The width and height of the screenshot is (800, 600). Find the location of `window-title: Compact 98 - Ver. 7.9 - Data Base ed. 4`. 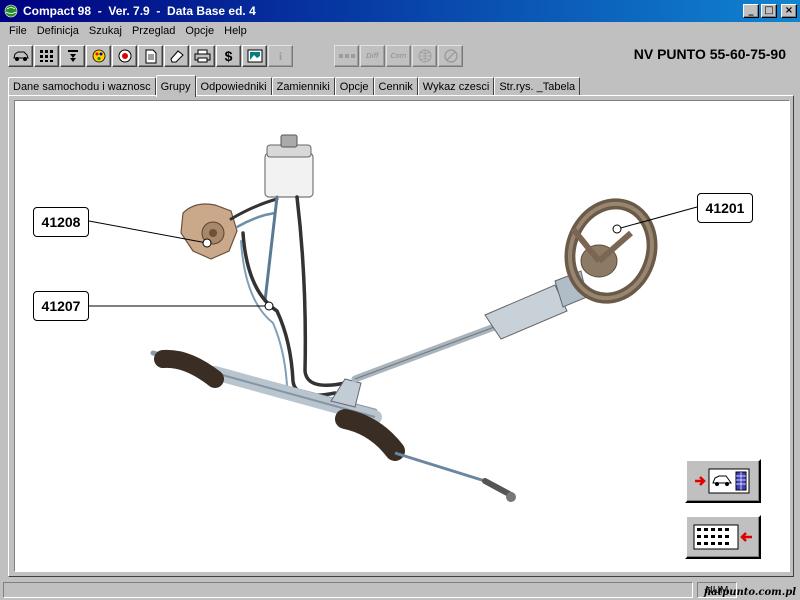

window-title: Compact 98 - Ver. 7.9 - Data Base ed. 4 is located at coordinates (139, 11).